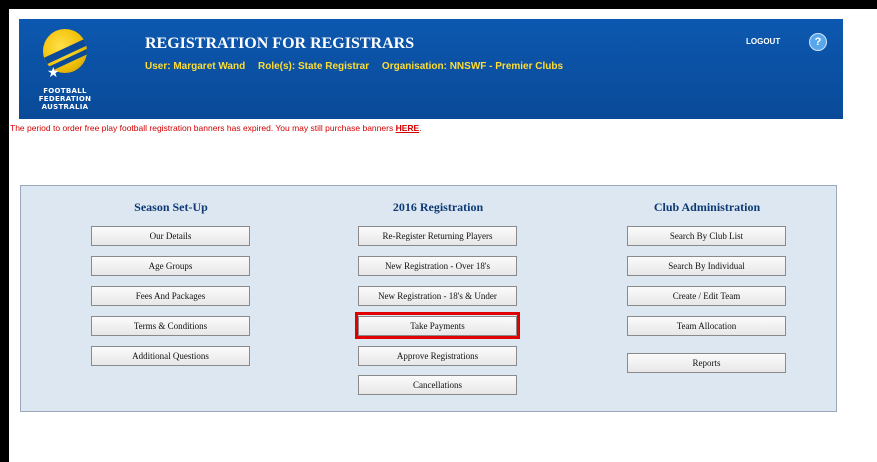 The image size is (877, 462). I want to click on approve-registrations-button: Approve Registrations, so click(437, 356).